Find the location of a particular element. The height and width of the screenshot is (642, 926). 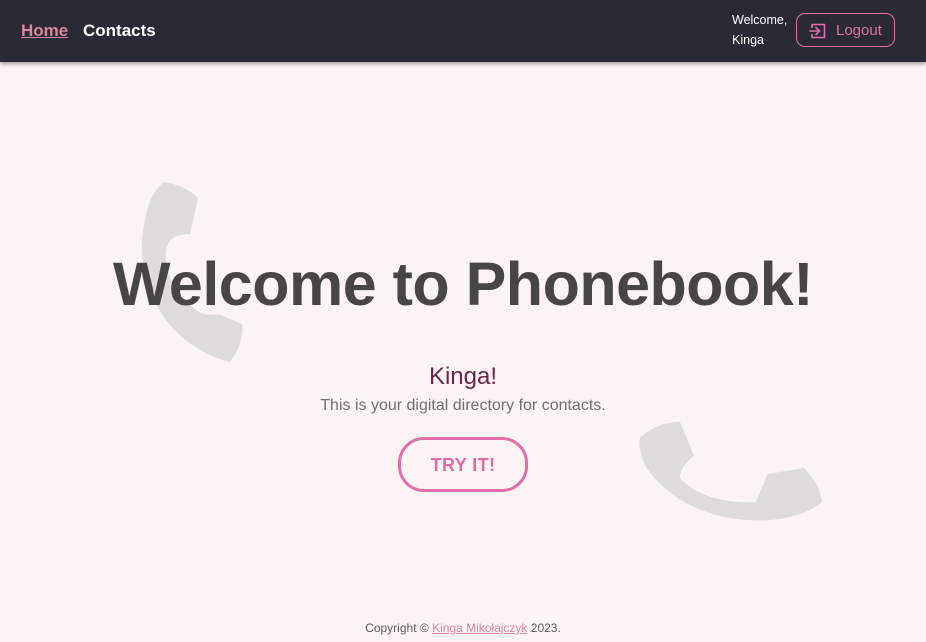

footer-year: 2023. is located at coordinates (545, 628).